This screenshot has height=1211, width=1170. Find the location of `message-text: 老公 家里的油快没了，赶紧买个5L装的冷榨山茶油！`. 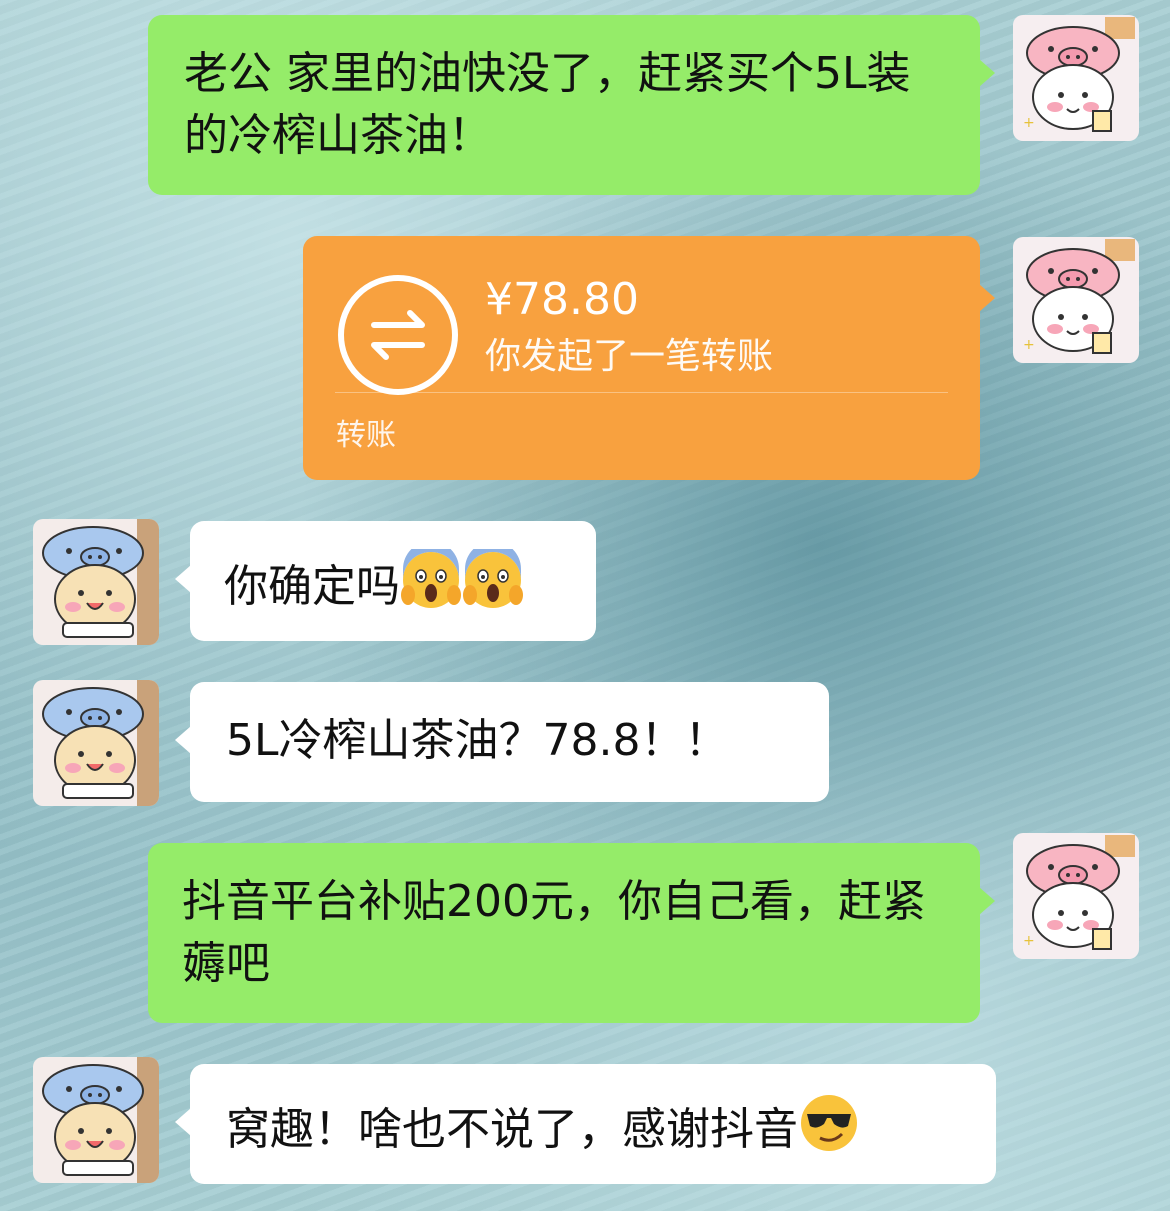

message-text: 老公 家里的油快没了，赶紧买个5L装的冷榨山茶油！ is located at coordinates (547, 104).